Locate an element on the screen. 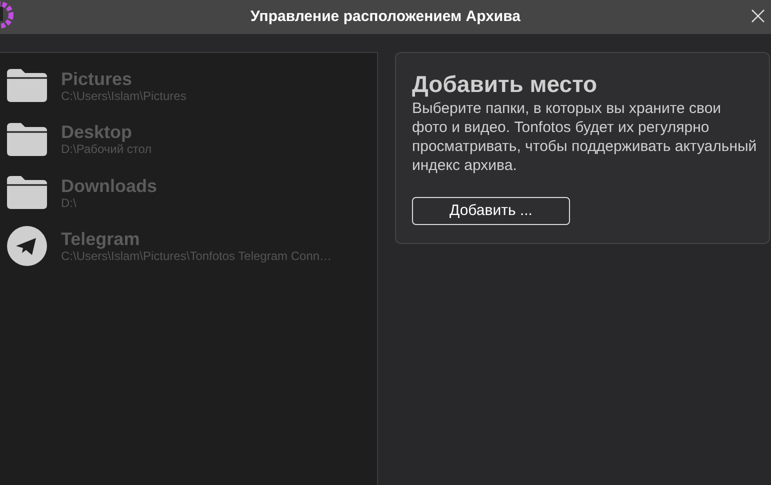  location-name: Desktop is located at coordinates (97, 132).